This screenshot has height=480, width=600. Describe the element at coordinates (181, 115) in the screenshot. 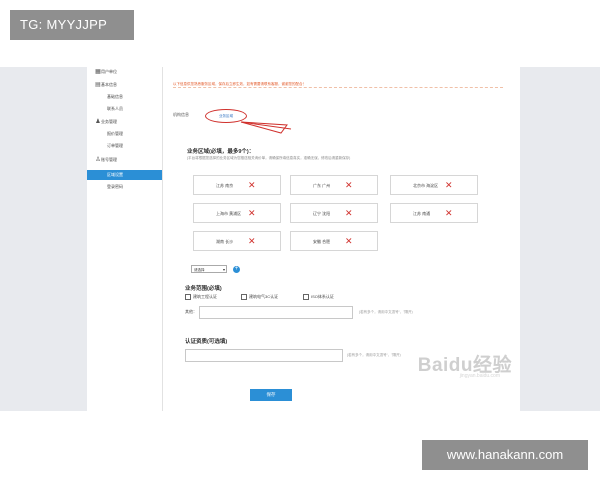

I see `tab-org-info: 机构信息` at that location.